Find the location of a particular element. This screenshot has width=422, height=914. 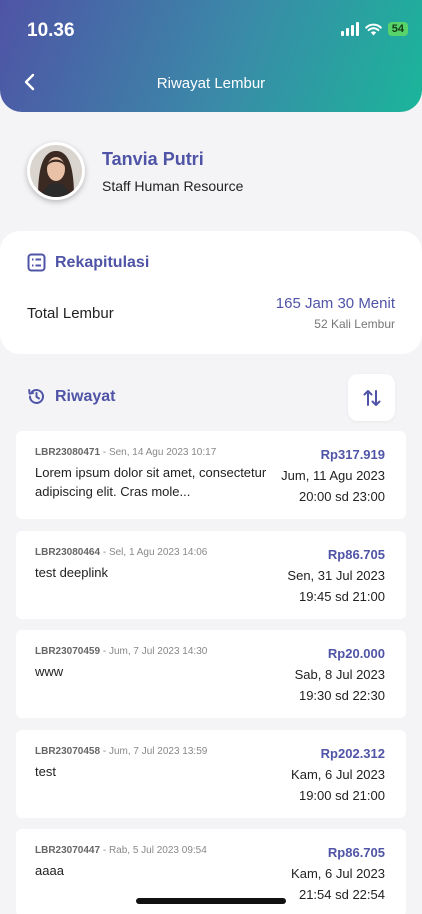

card-meta: LBR23070458 - Jum, 7 Jul 2023 13:59 is located at coordinates (121, 751).